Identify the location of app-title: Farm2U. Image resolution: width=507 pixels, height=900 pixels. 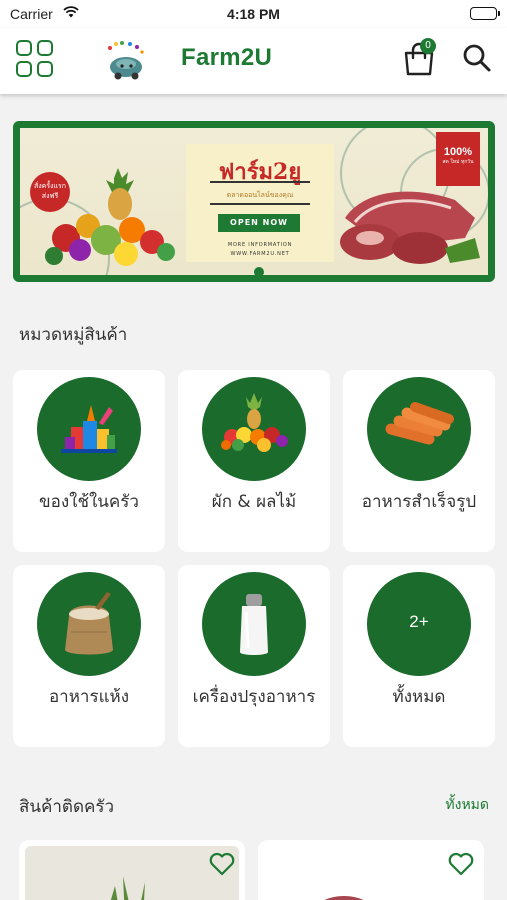
(227, 57).